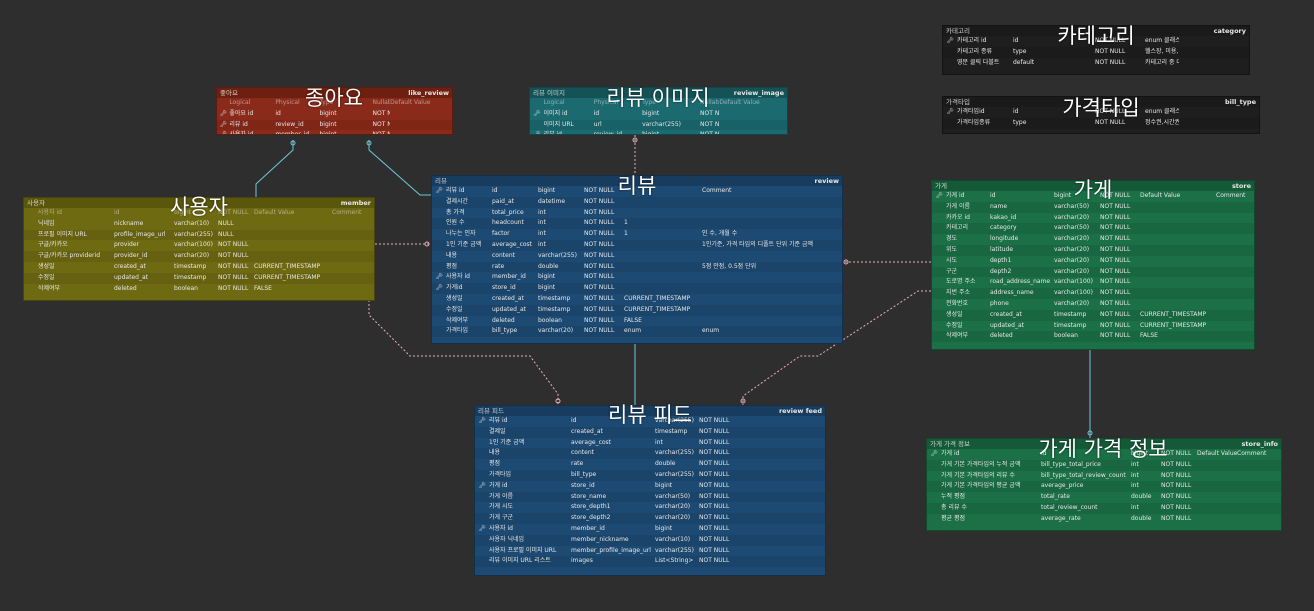  Describe the element at coordinates (934, 497) in the screenshot. I see `key-icon` at that location.